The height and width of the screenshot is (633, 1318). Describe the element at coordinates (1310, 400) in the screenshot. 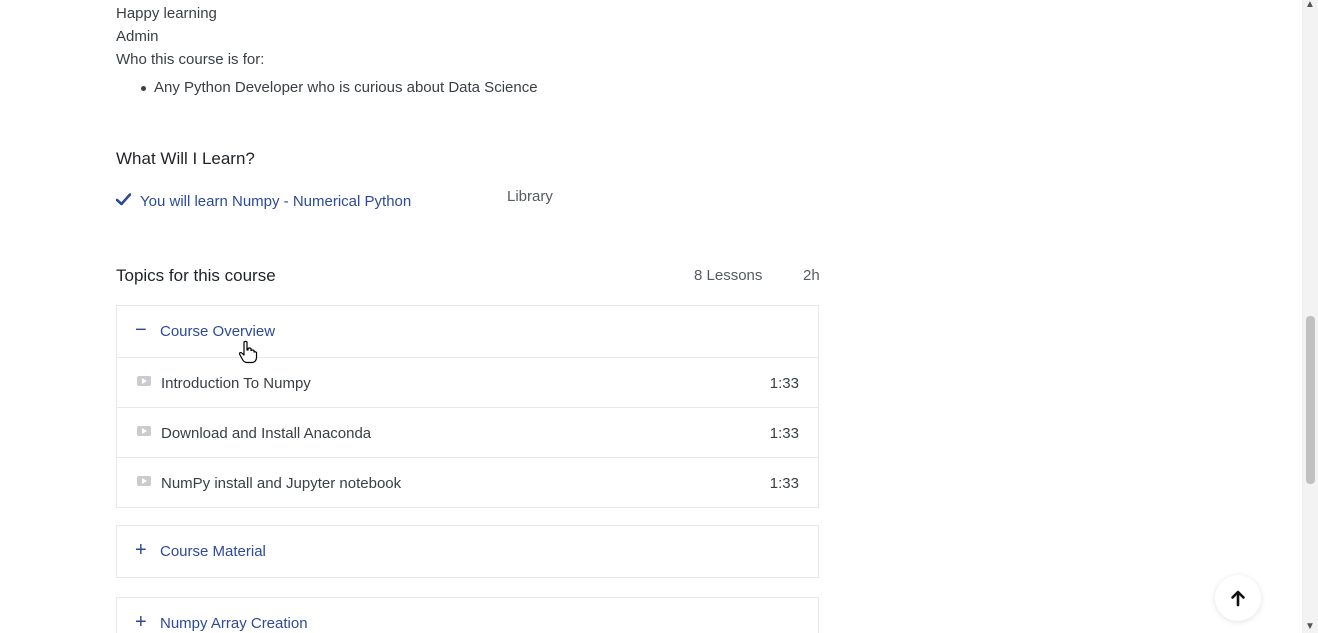

I see `scrollbar-thumb` at that location.